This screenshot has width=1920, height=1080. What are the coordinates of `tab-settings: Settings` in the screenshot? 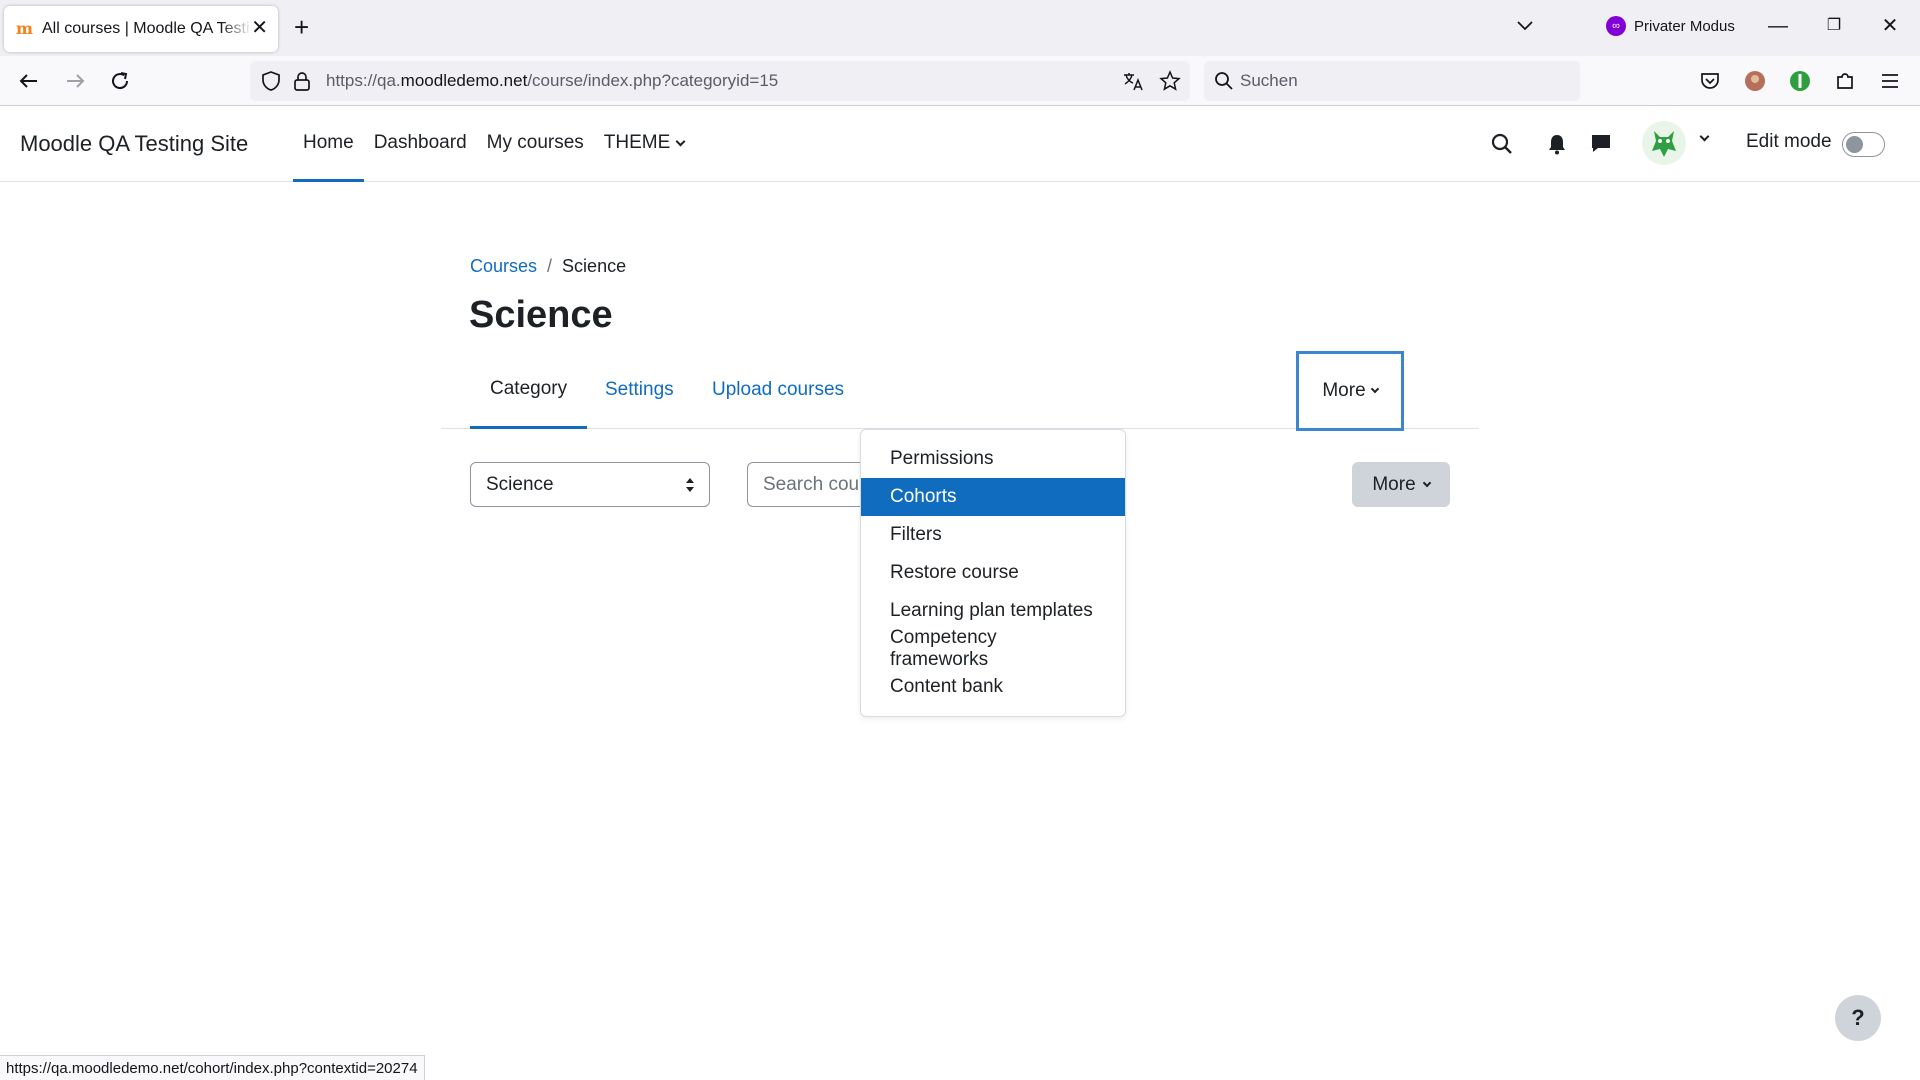 It's located at (639, 390).